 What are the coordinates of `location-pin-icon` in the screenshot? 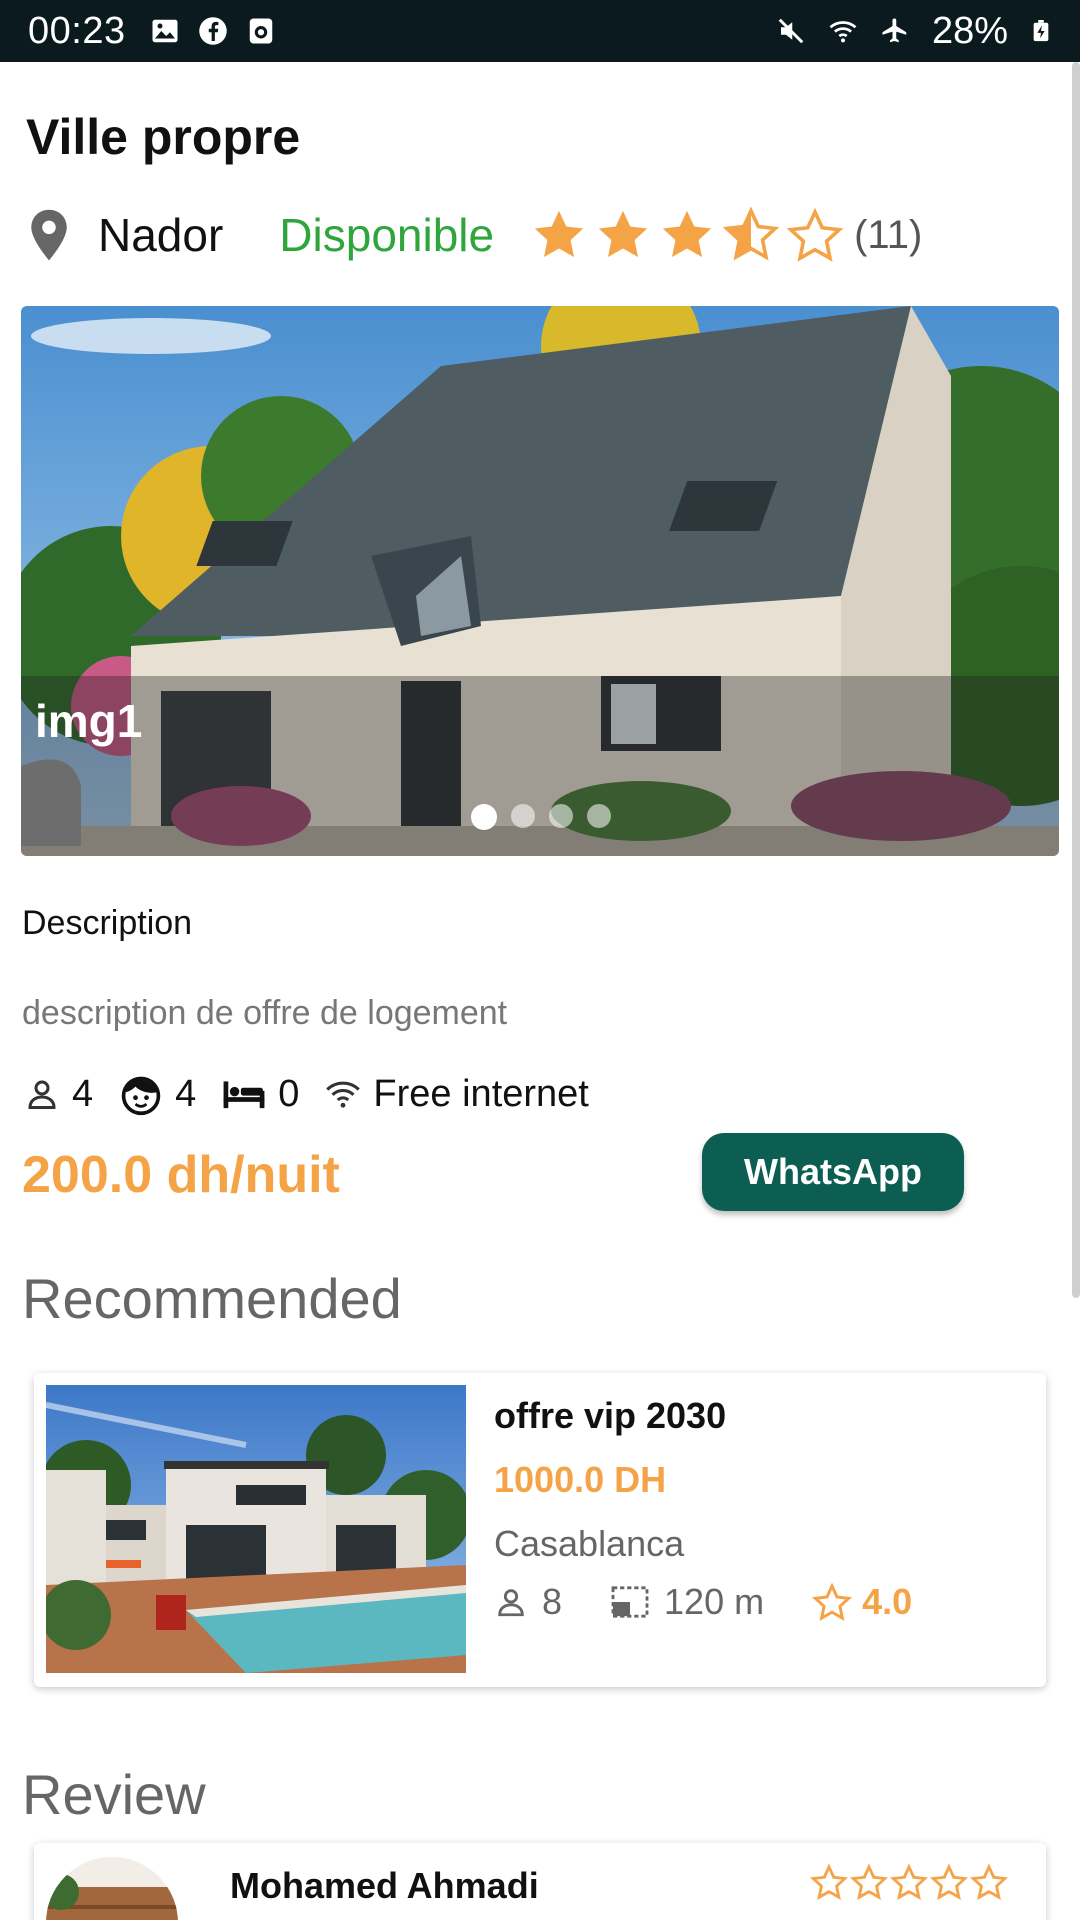 It's located at (49, 235).